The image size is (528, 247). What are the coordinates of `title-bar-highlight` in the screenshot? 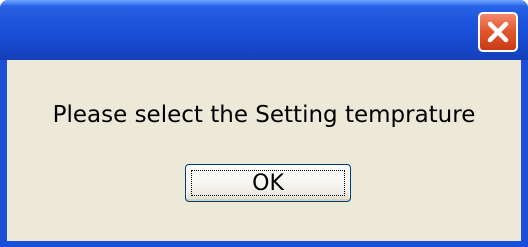 It's located at (264, 3).